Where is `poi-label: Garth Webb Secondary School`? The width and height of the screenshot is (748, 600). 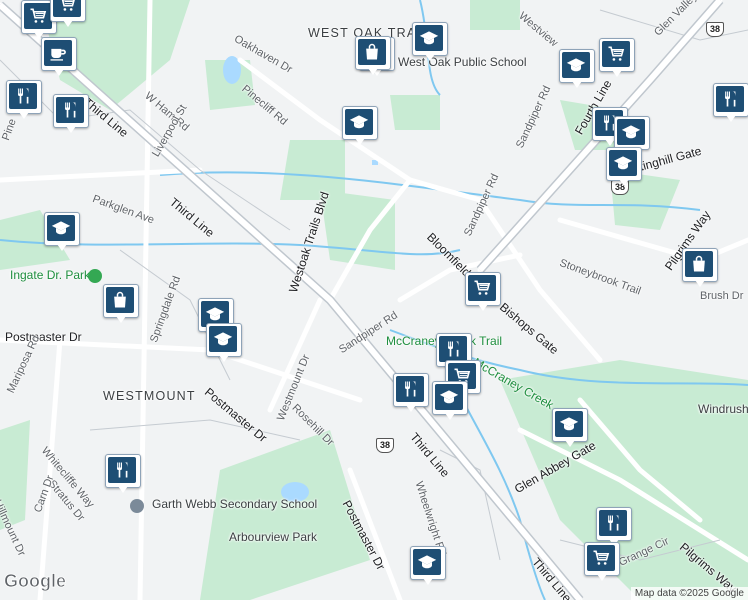
poi-label: Garth Webb Secondary School is located at coordinates (234, 504).